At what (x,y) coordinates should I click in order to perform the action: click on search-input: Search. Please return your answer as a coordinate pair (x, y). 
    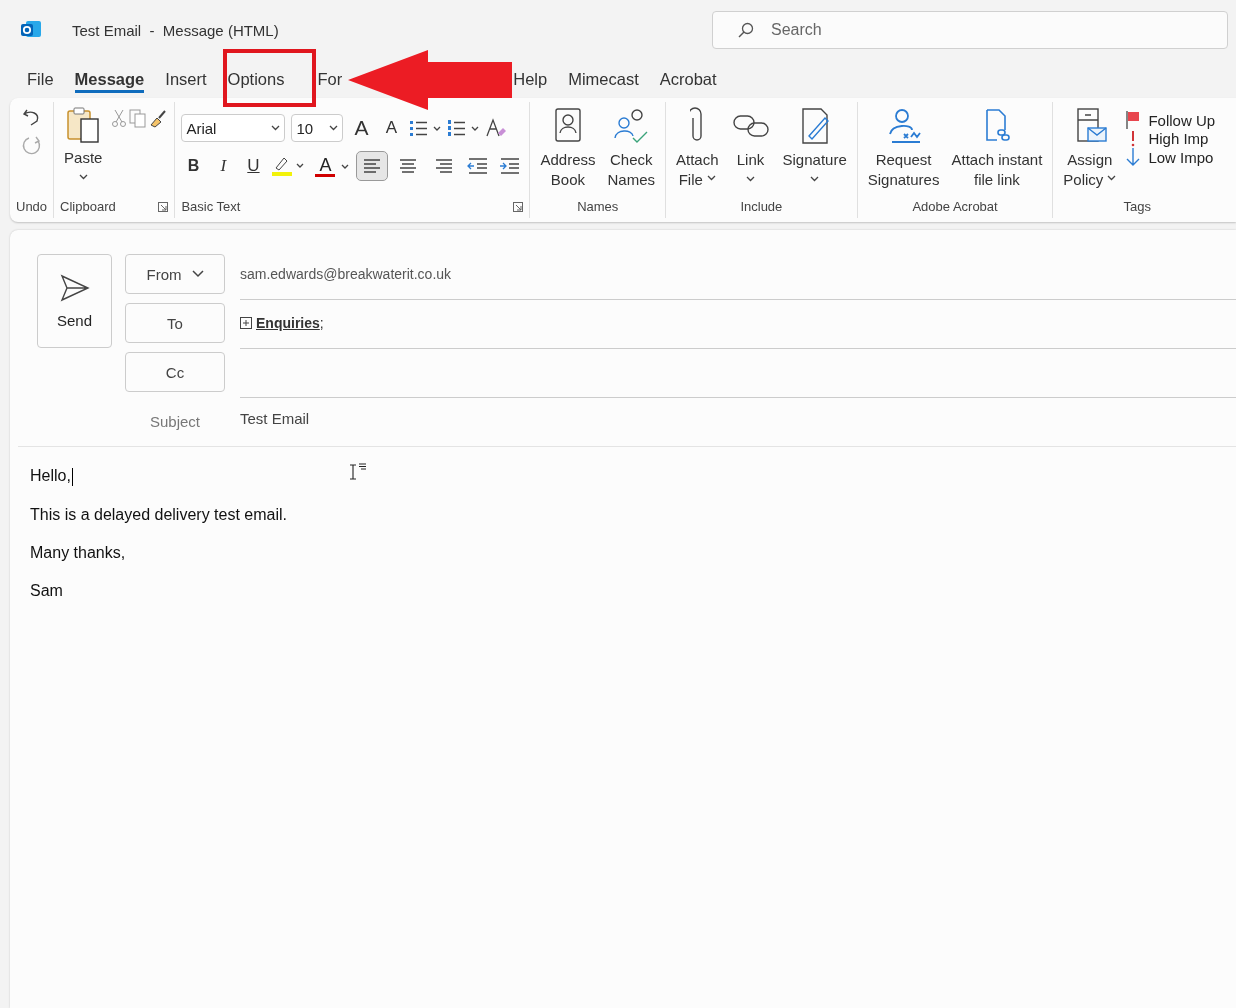
    Looking at the image, I should click on (998, 30).